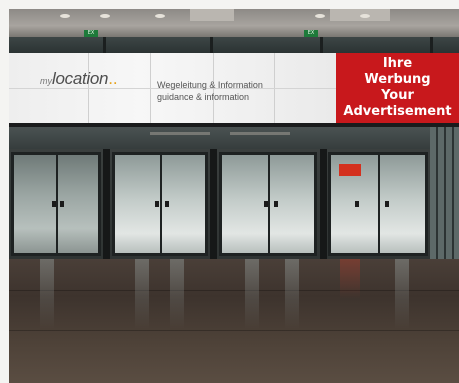  I want to click on wayfinding-german: Wegeleitung & Information, so click(210, 85).